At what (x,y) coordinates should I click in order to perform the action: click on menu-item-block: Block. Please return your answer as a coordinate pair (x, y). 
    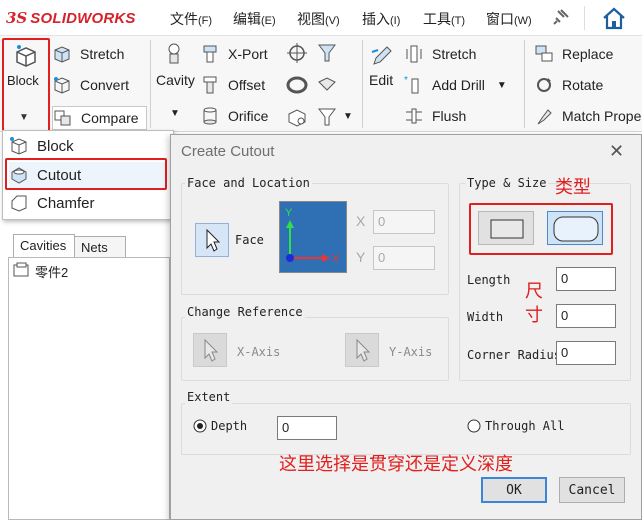
    Looking at the image, I should click on (41, 146).